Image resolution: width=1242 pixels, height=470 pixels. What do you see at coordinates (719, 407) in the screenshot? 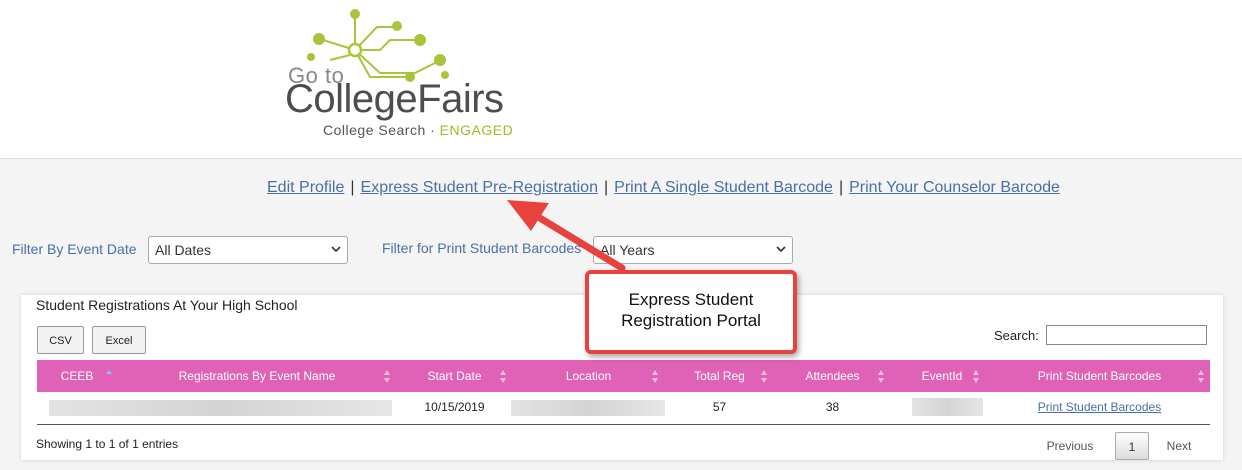
I see `cell-total-reg: 57` at bounding box center [719, 407].